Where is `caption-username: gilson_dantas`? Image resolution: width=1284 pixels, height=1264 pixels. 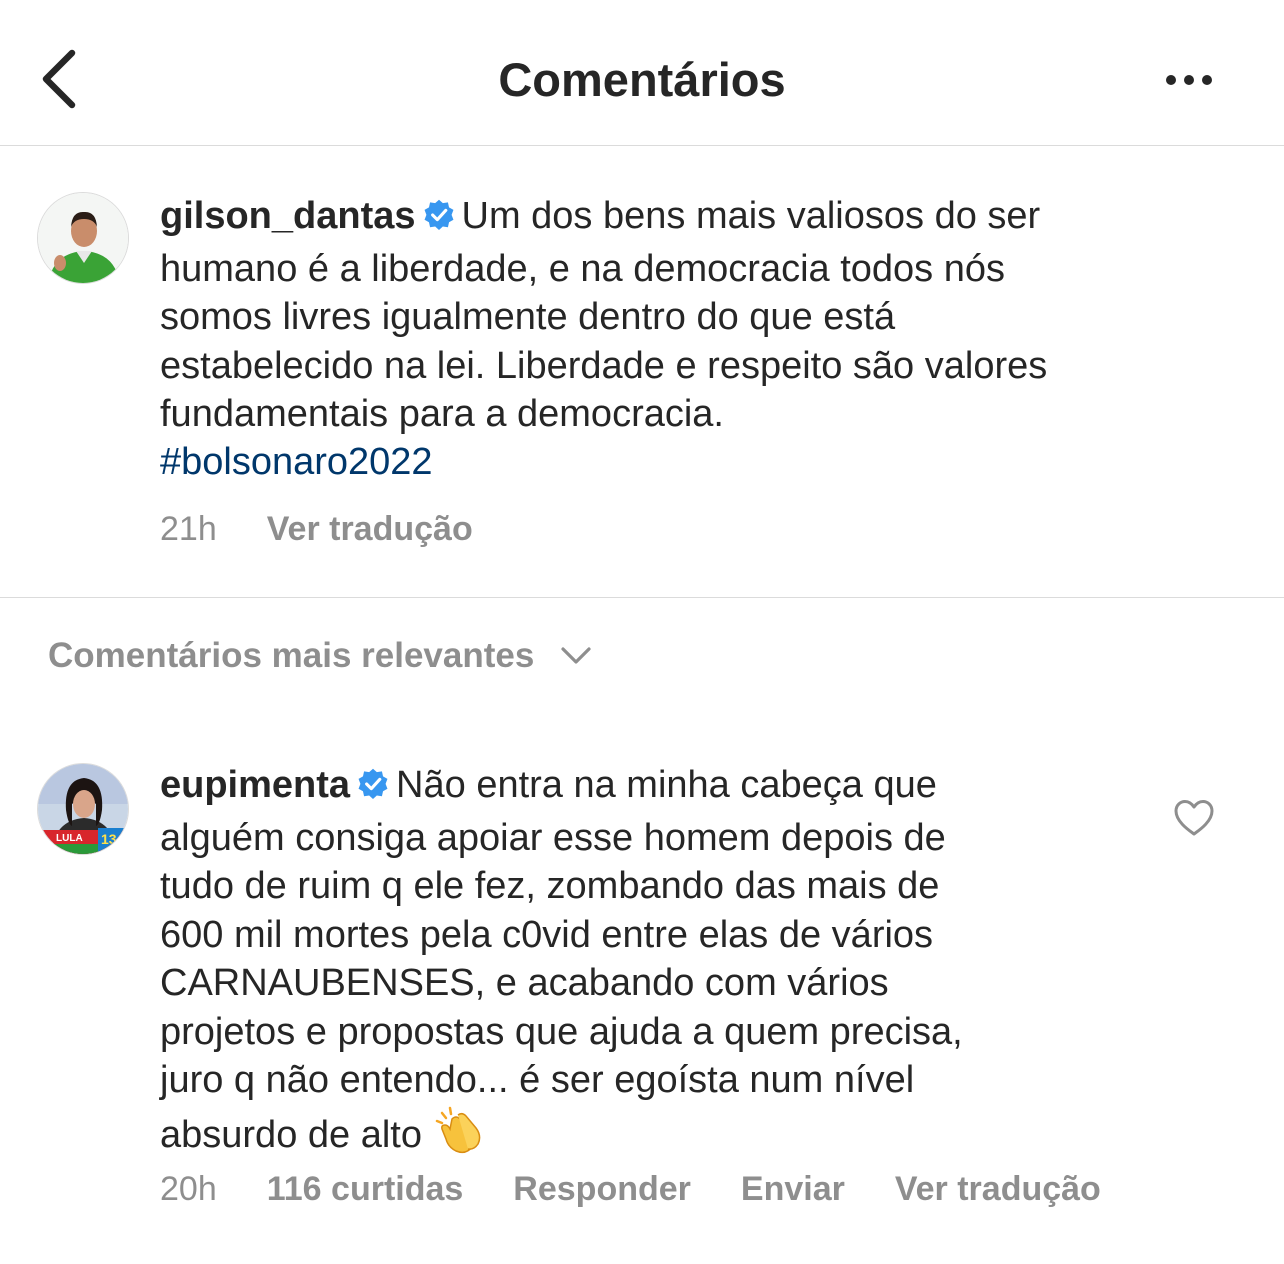
caption-username: gilson_dantas is located at coordinates (288, 216).